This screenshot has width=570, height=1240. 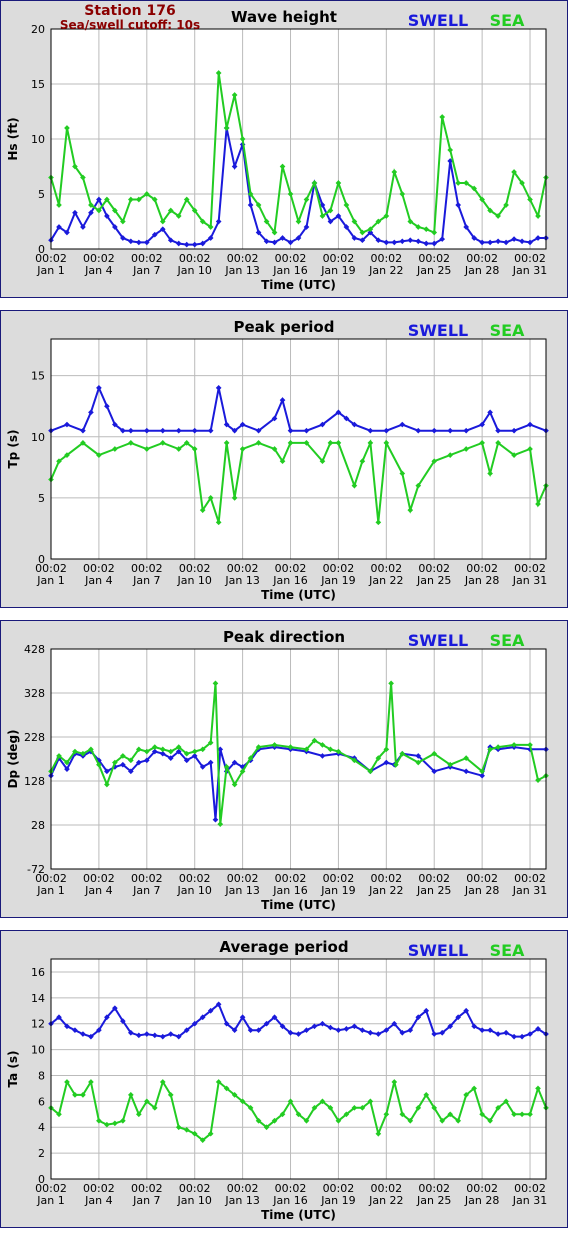 I want to click on y-tick-label: 28, so click(x=38, y=825).